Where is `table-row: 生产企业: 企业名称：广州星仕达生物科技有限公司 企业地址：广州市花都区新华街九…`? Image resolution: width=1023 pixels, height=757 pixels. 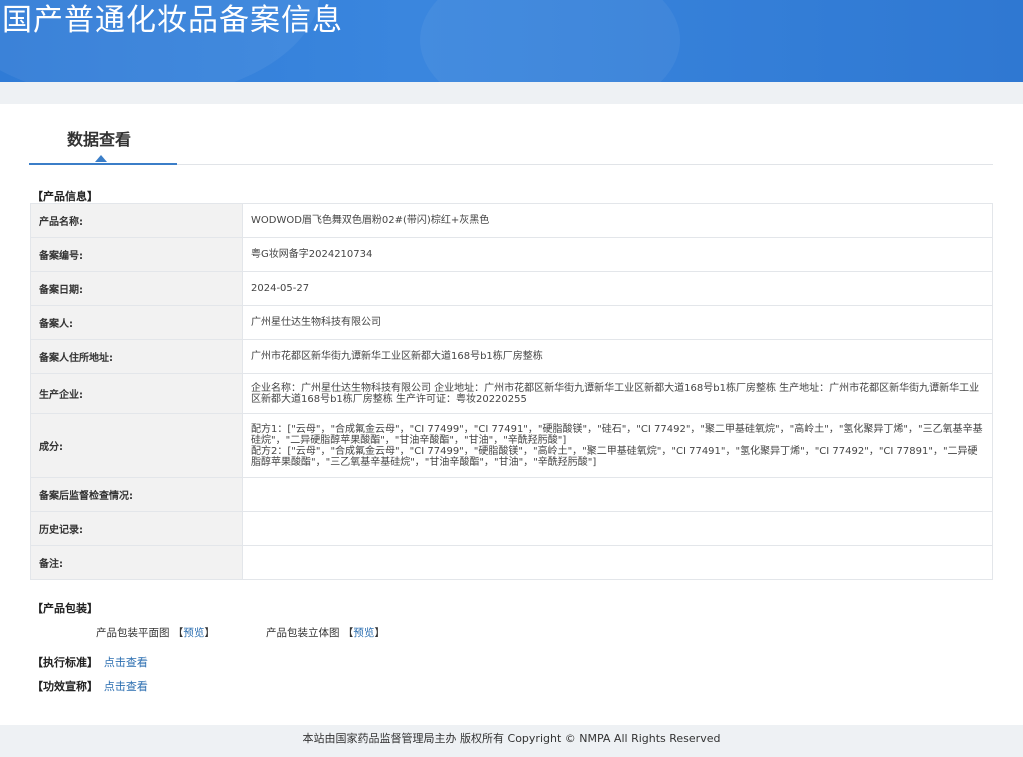 table-row: 生产企业: 企业名称：广州星仕达生物科技有限公司 企业地址：广州市花都区新华街九… is located at coordinates (511, 393).